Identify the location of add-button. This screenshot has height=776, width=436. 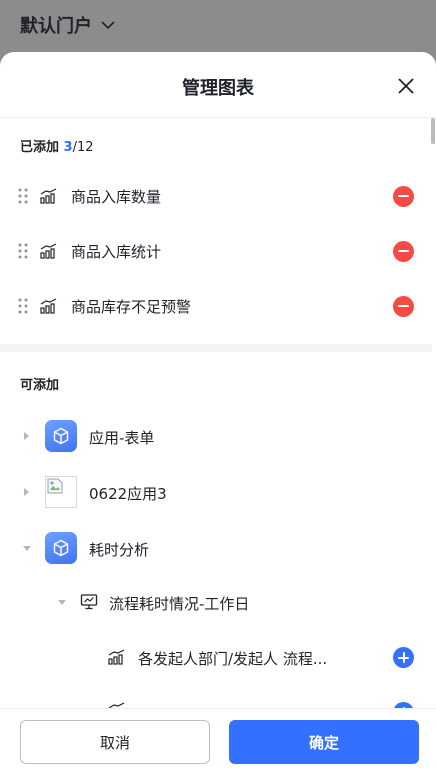
(403, 657).